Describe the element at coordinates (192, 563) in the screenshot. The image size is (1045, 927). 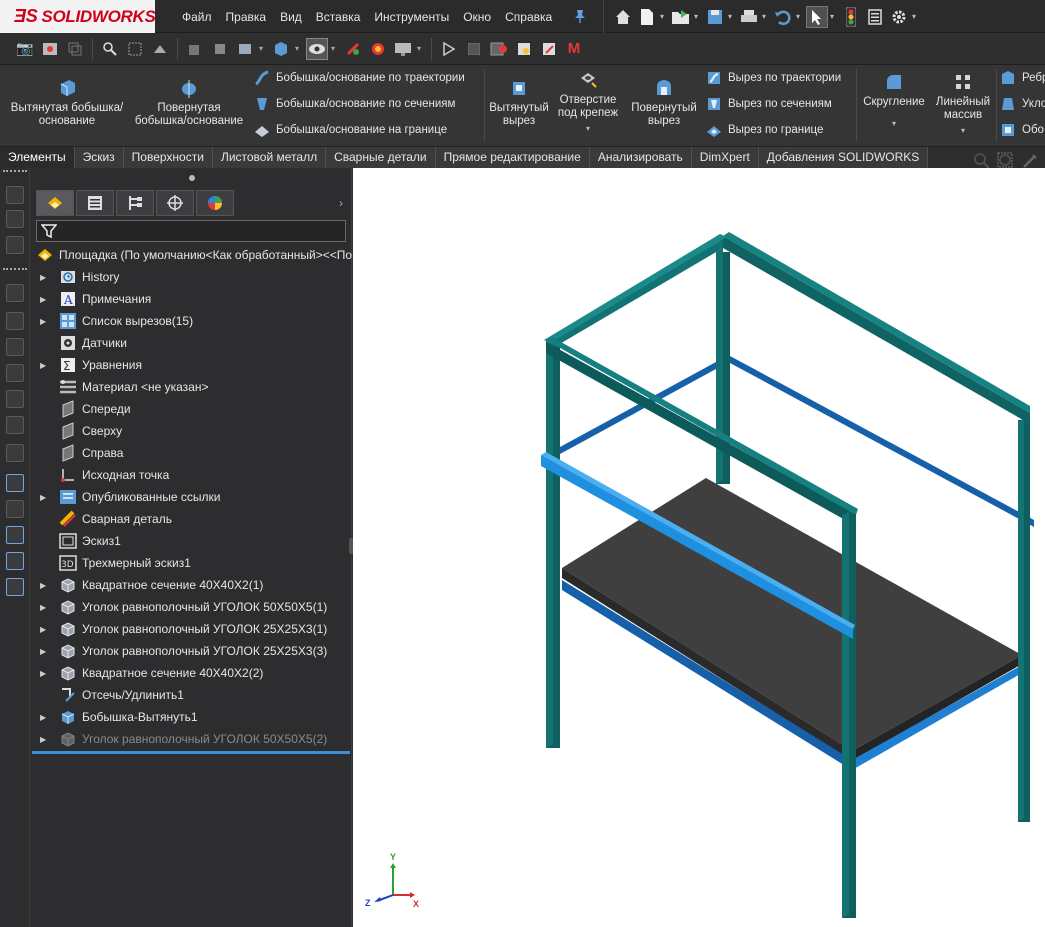
I see `tree-item: 3D Трехмерный эскиз1` at that location.